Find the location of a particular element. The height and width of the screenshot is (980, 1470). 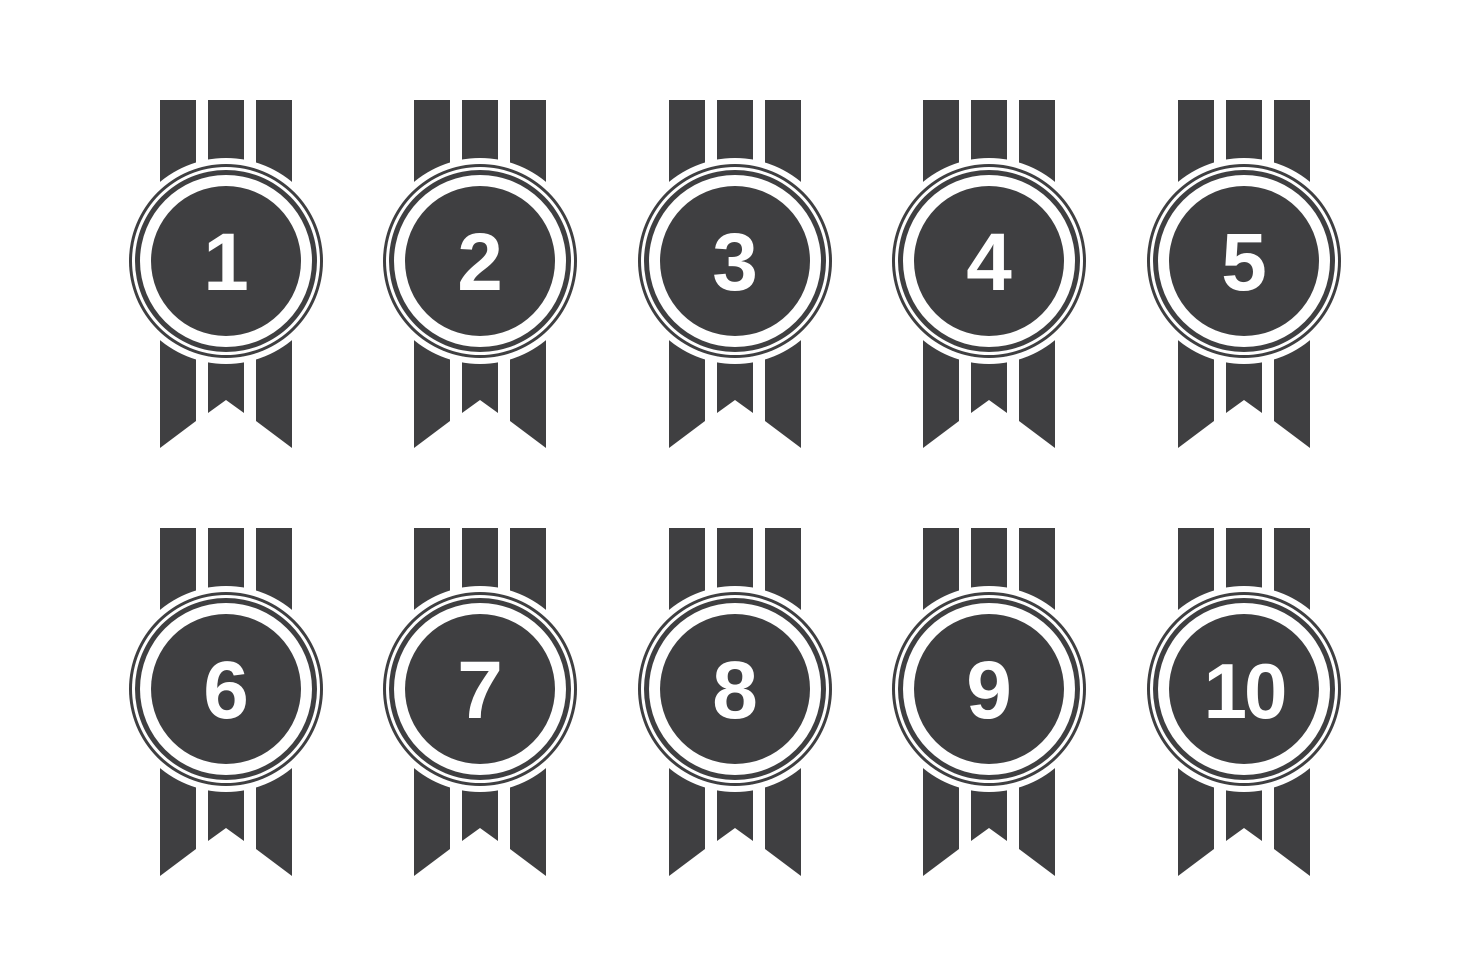

medal-badge-8: 8 is located at coordinates (735, 706).